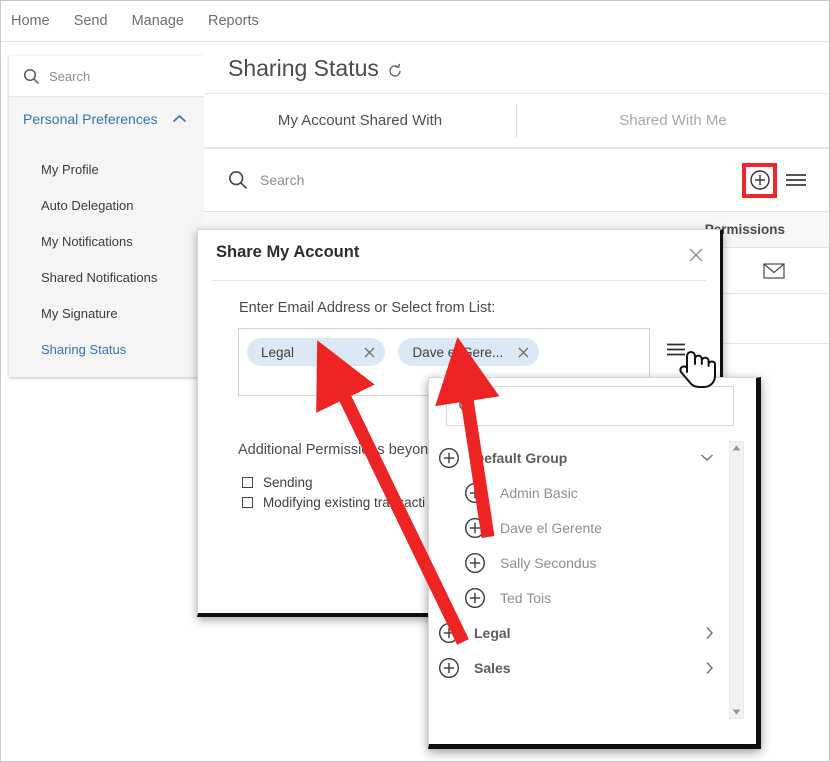 The height and width of the screenshot is (762, 830). I want to click on add-share-button-highlight, so click(759, 180).